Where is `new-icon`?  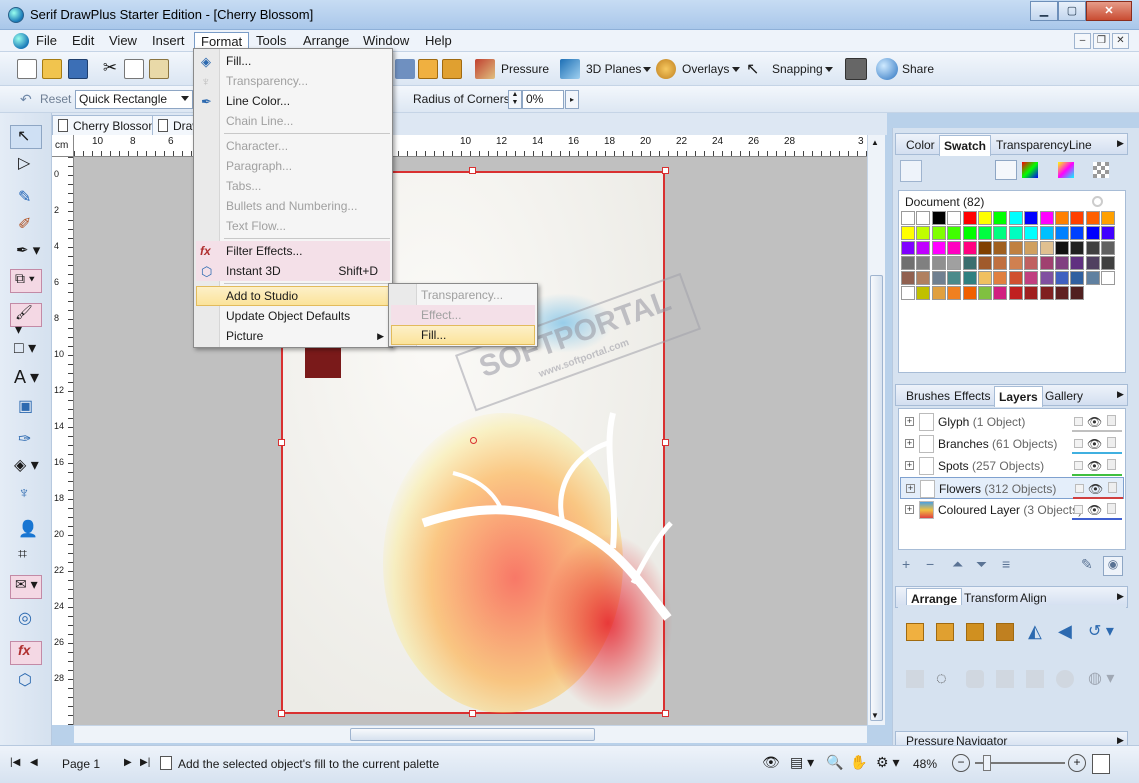
new-icon is located at coordinates (27, 69).